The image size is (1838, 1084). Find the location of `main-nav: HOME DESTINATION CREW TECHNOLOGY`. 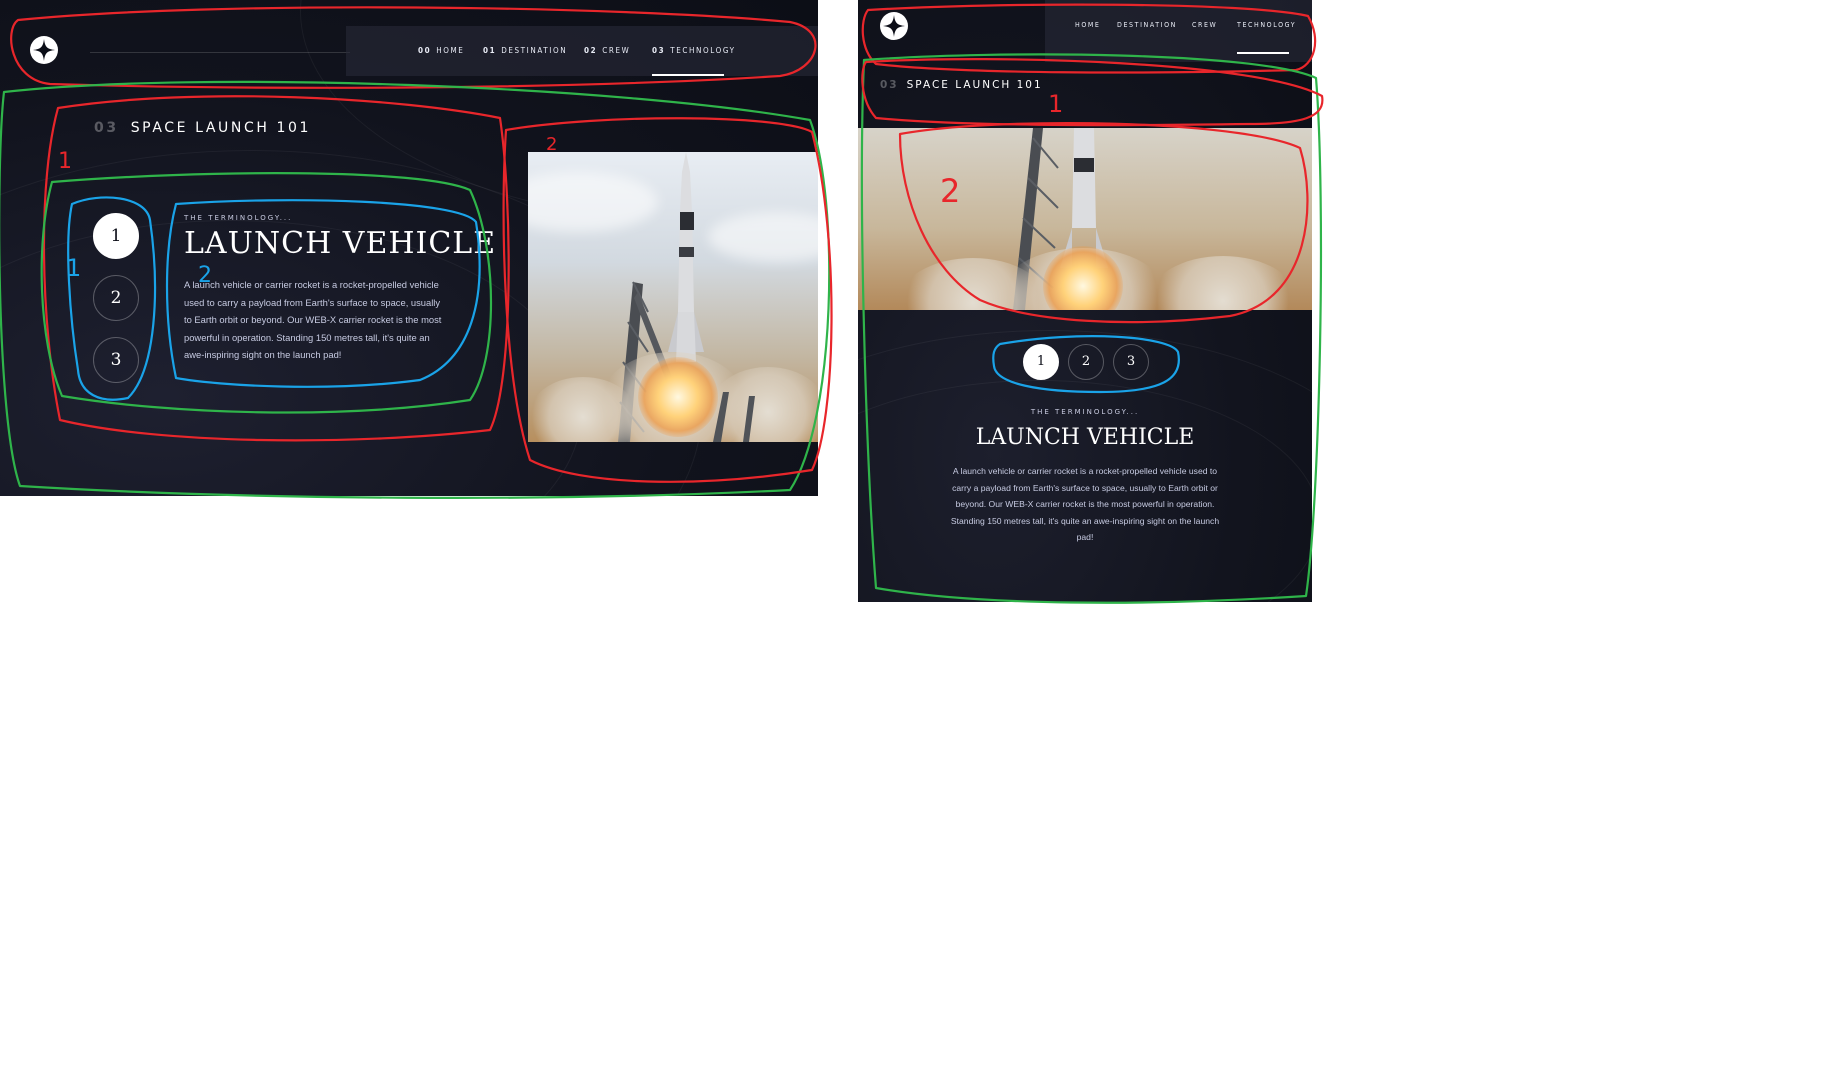

main-nav: HOME DESTINATION CREW TECHNOLOGY is located at coordinates (1178, 31).